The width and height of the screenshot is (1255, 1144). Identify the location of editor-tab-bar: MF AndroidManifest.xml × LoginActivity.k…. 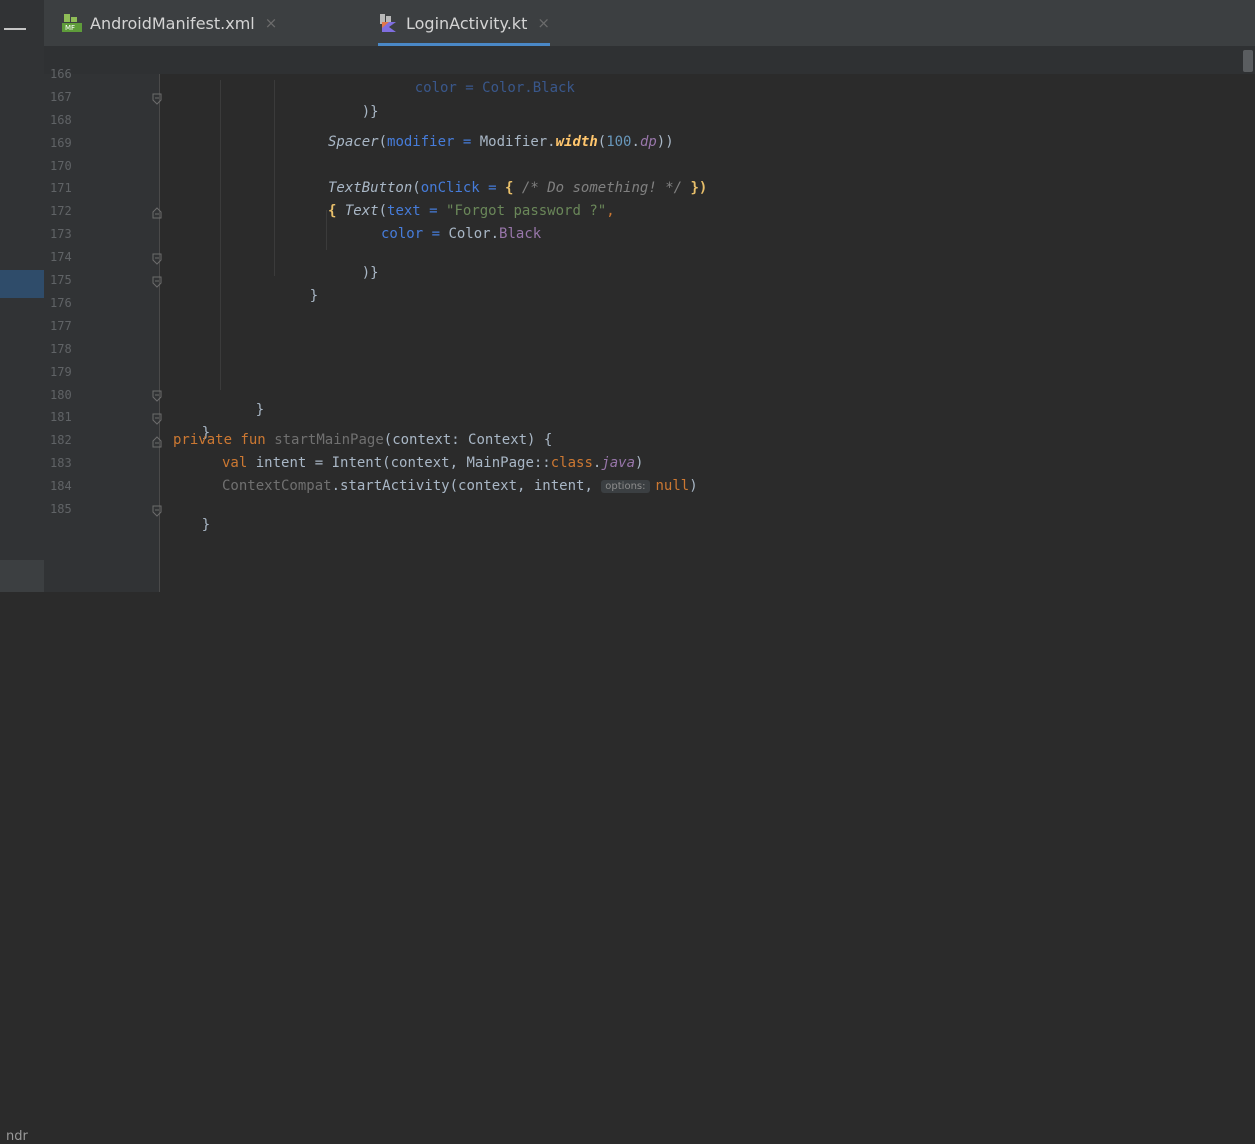
(649, 23).